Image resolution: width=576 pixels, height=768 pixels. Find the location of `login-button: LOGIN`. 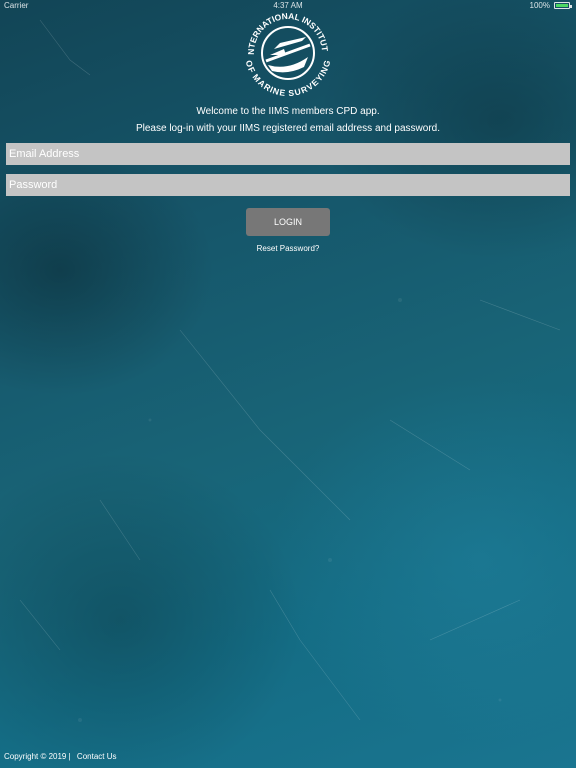

login-button: LOGIN is located at coordinates (288, 222).